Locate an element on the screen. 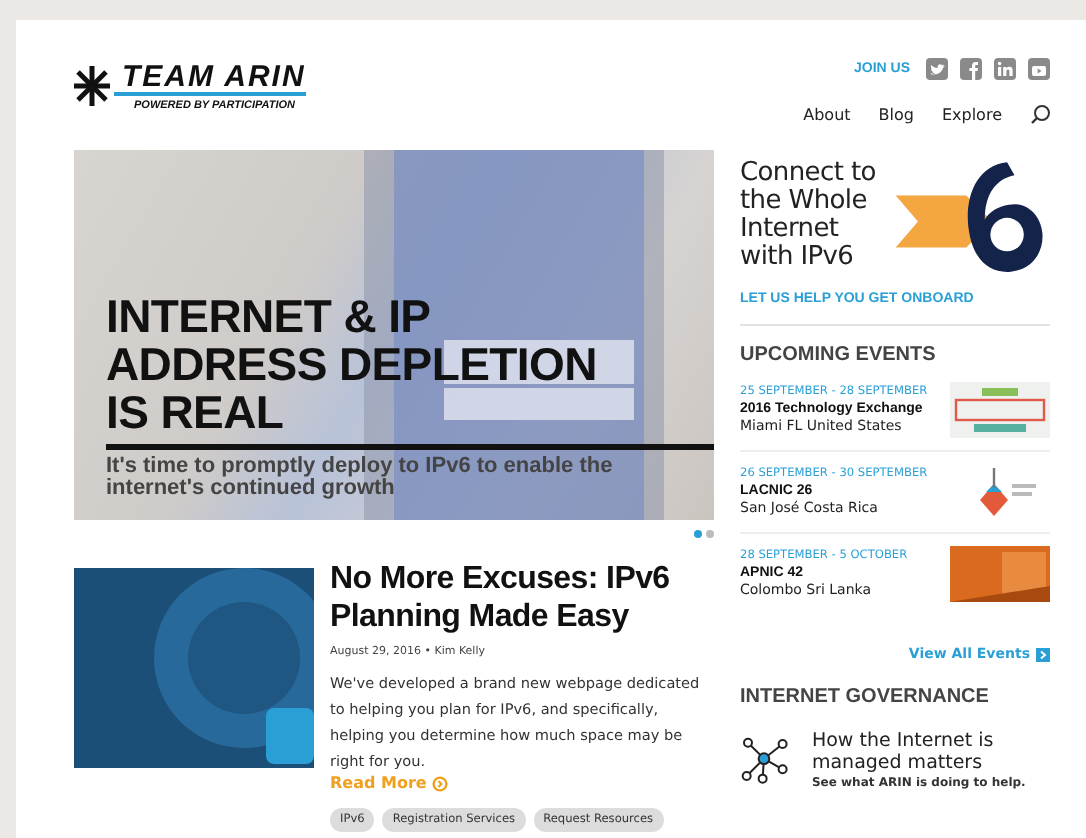  hero-subtitle: It's time to promptly deploy to IPv6 to enable the internet's continued growth is located at coordinates (360, 478).